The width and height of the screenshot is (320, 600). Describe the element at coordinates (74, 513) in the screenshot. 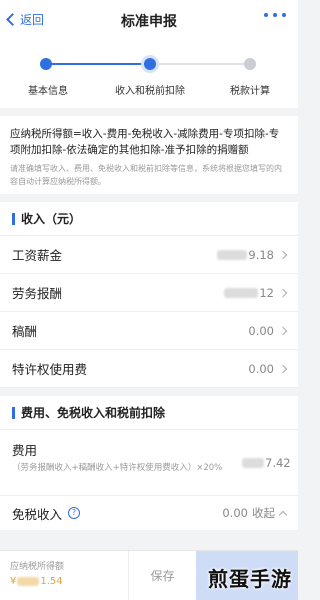

I see `help-icon: ?` at that location.